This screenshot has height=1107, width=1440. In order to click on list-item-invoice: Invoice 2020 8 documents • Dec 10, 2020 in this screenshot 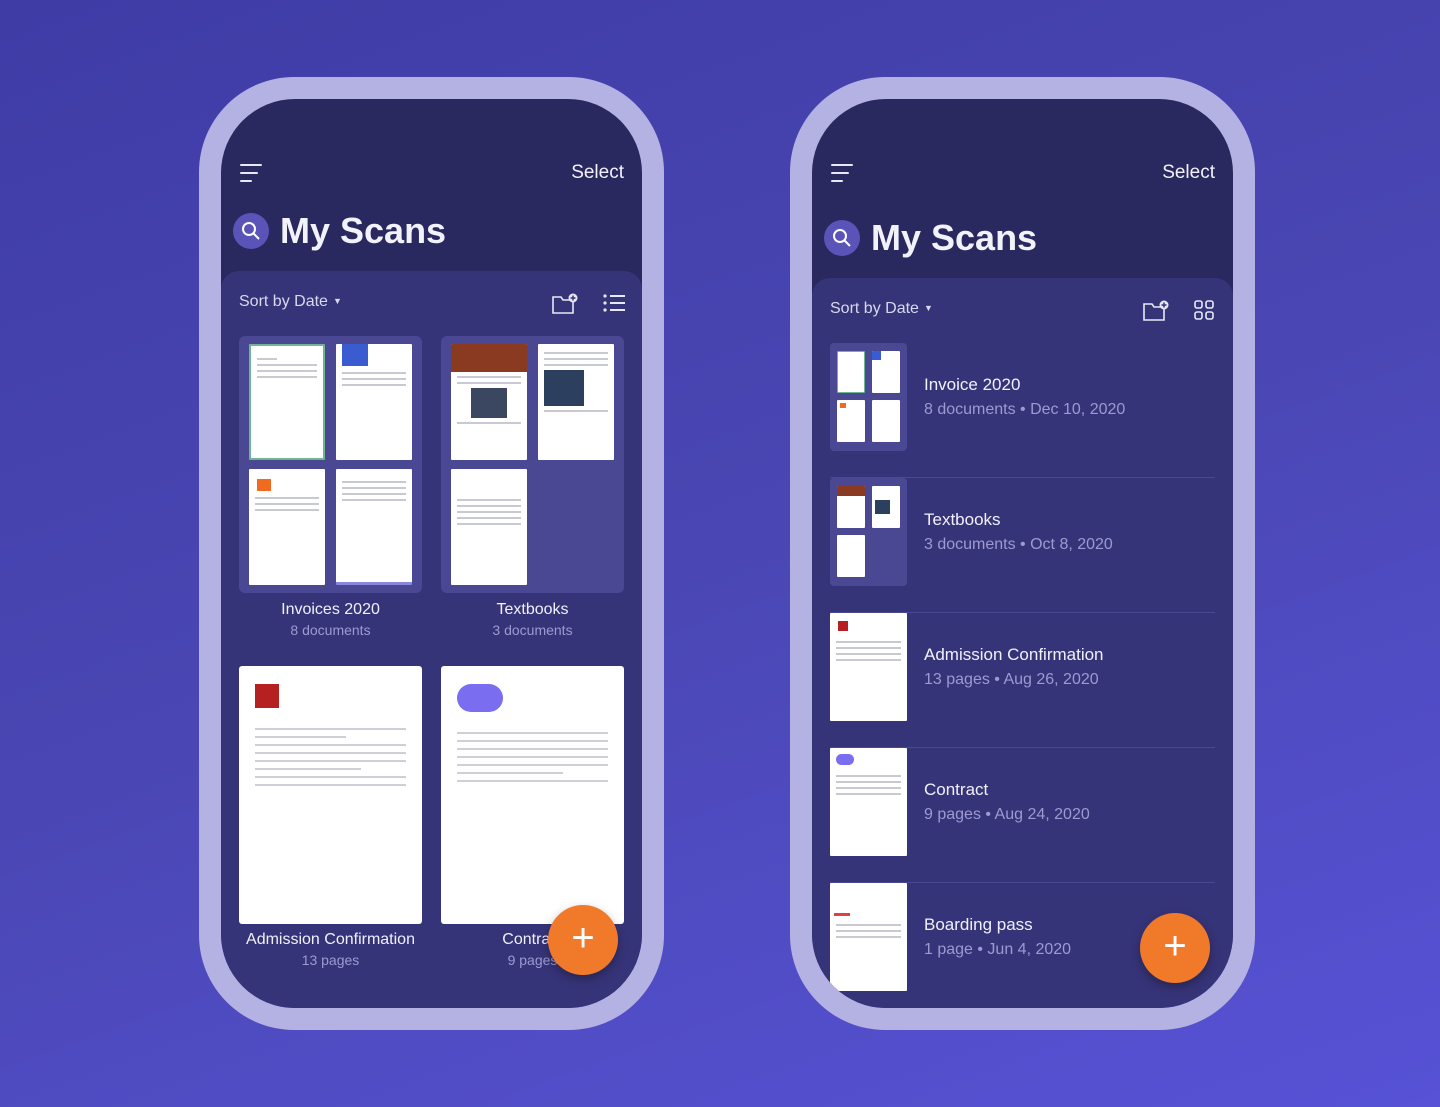, I will do `click(1022, 410)`.